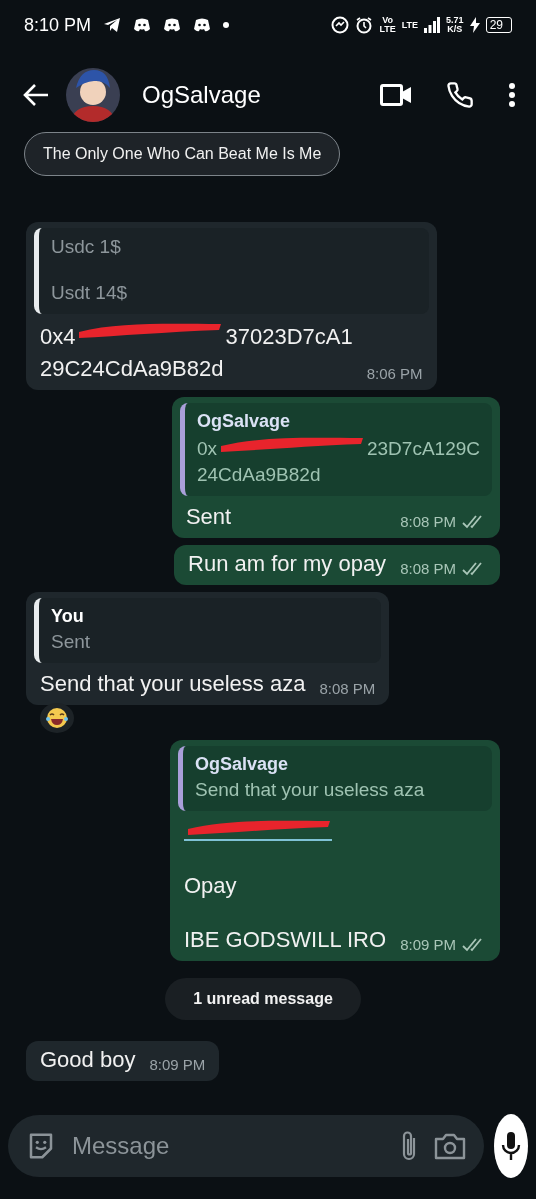 The width and height of the screenshot is (536, 1199). I want to click on outgoing-message-bubble: OgSalvage 0x 23D7cA129C 24CdAa9B82d Sent 8:08 PM, so click(335, 467).